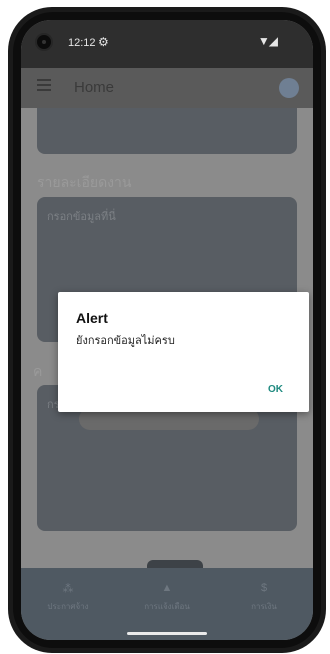 This screenshot has height=654, width=330. Describe the element at coordinates (289, 88) in the screenshot. I see `avatar` at that location.